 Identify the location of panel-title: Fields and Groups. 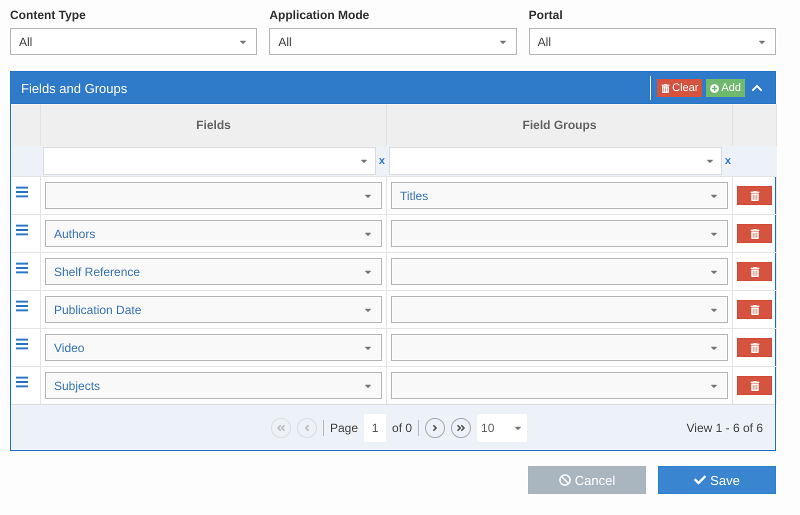
(74, 88).